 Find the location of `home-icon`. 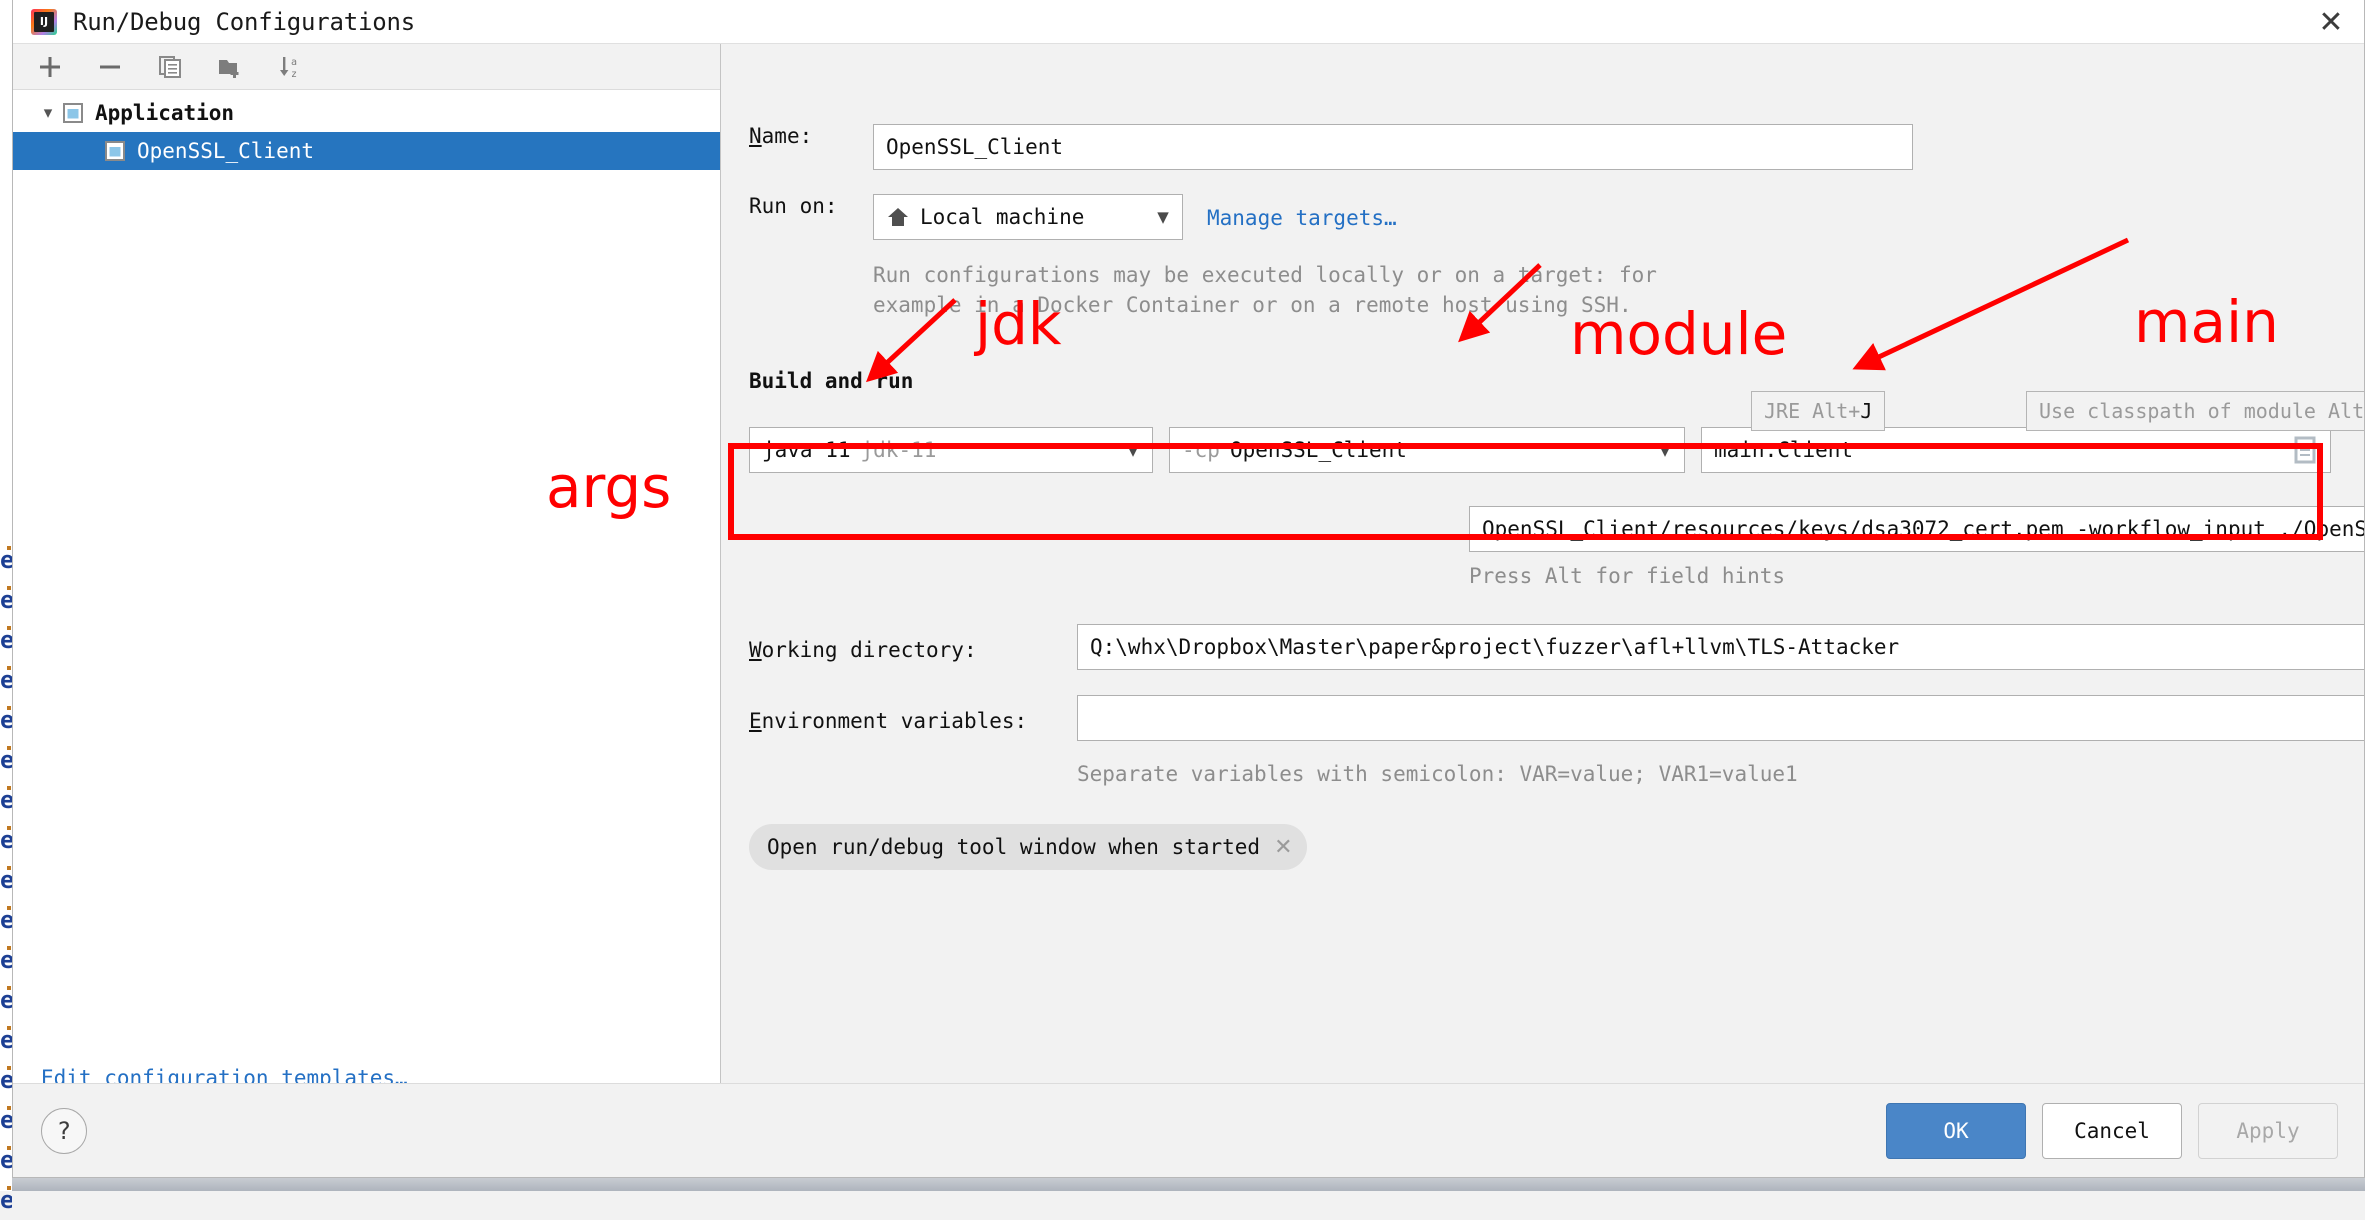

home-icon is located at coordinates (898, 217).